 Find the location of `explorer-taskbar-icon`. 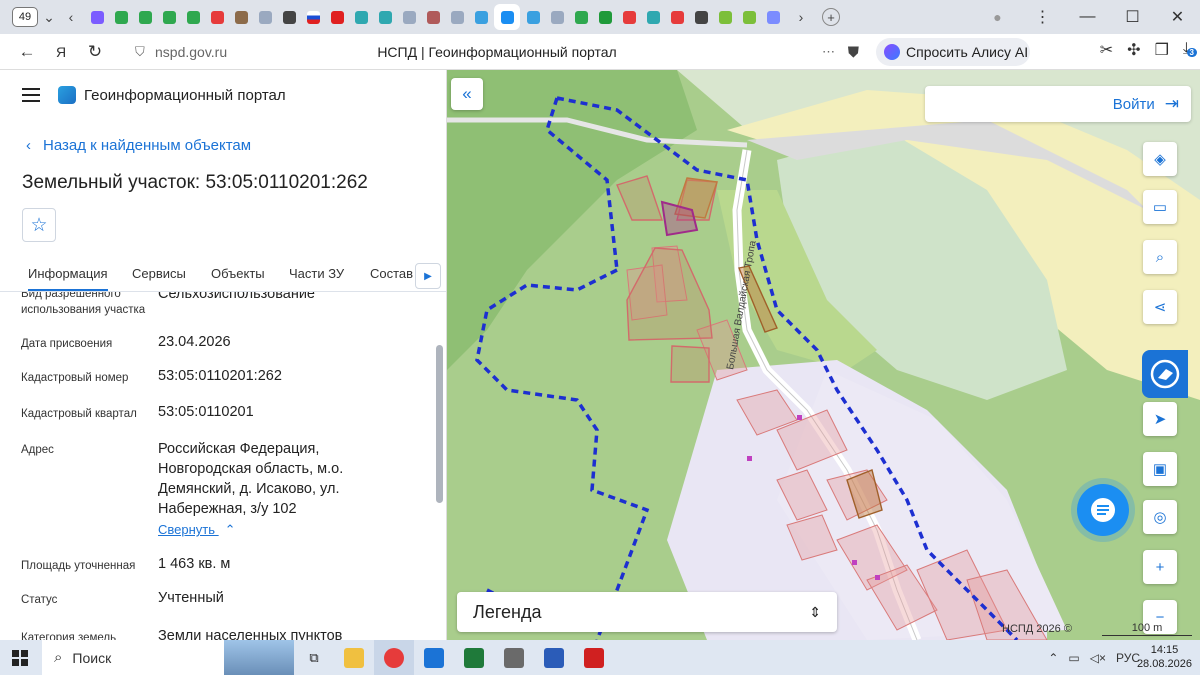

explorer-taskbar-icon is located at coordinates (354, 657).